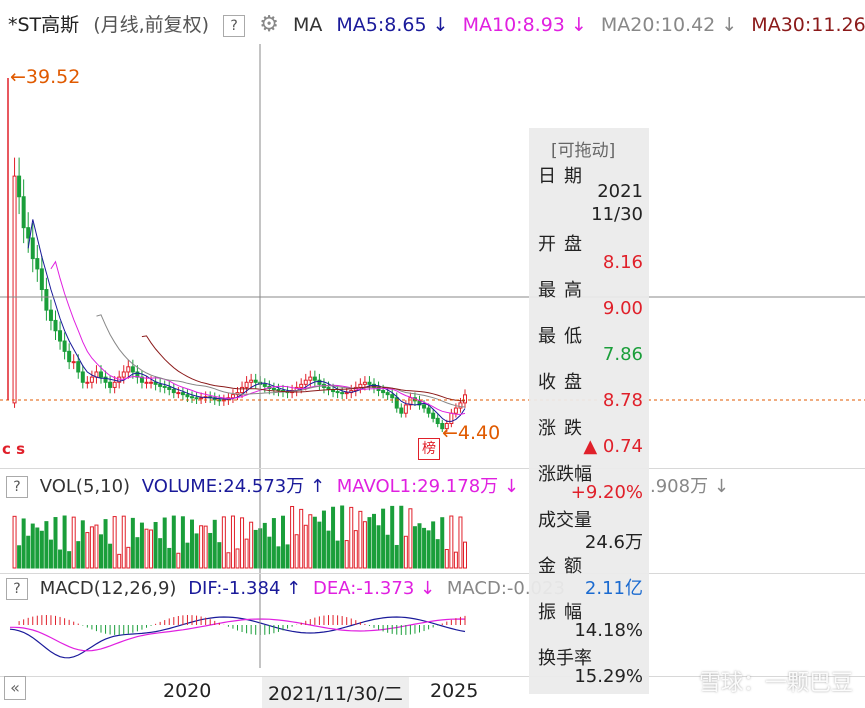 Image resolution: width=865 pixels, height=708 pixels. What do you see at coordinates (187, 691) in the screenshot?
I see `x-label-2020: 2020` at bounding box center [187, 691].